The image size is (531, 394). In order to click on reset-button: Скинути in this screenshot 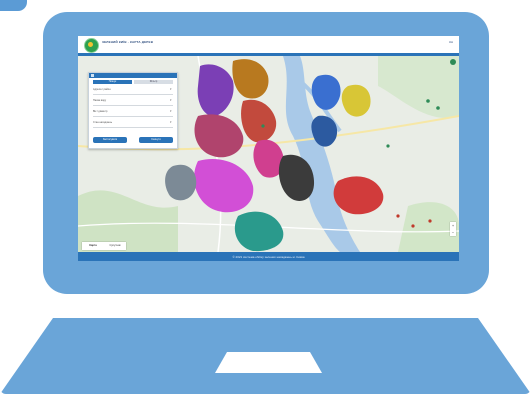, I will do `click(156, 140)`.